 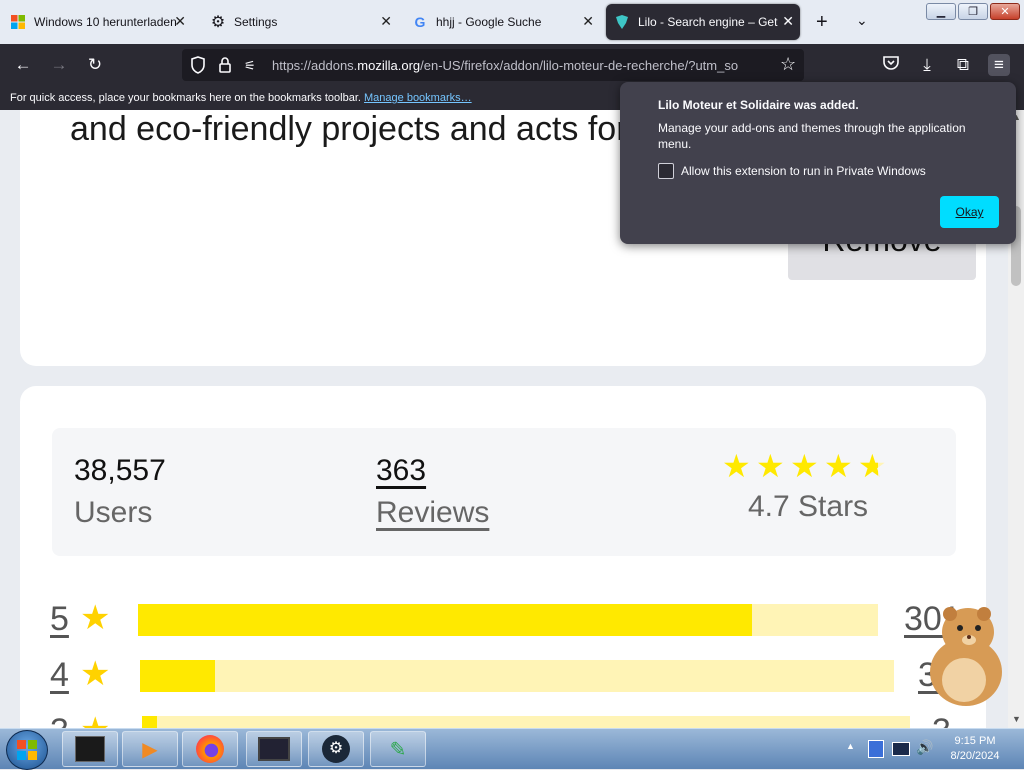 What do you see at coordinates (256, 22) in the screenshot?
I see `tab-title: Settings` at bounding box center [256, 22].